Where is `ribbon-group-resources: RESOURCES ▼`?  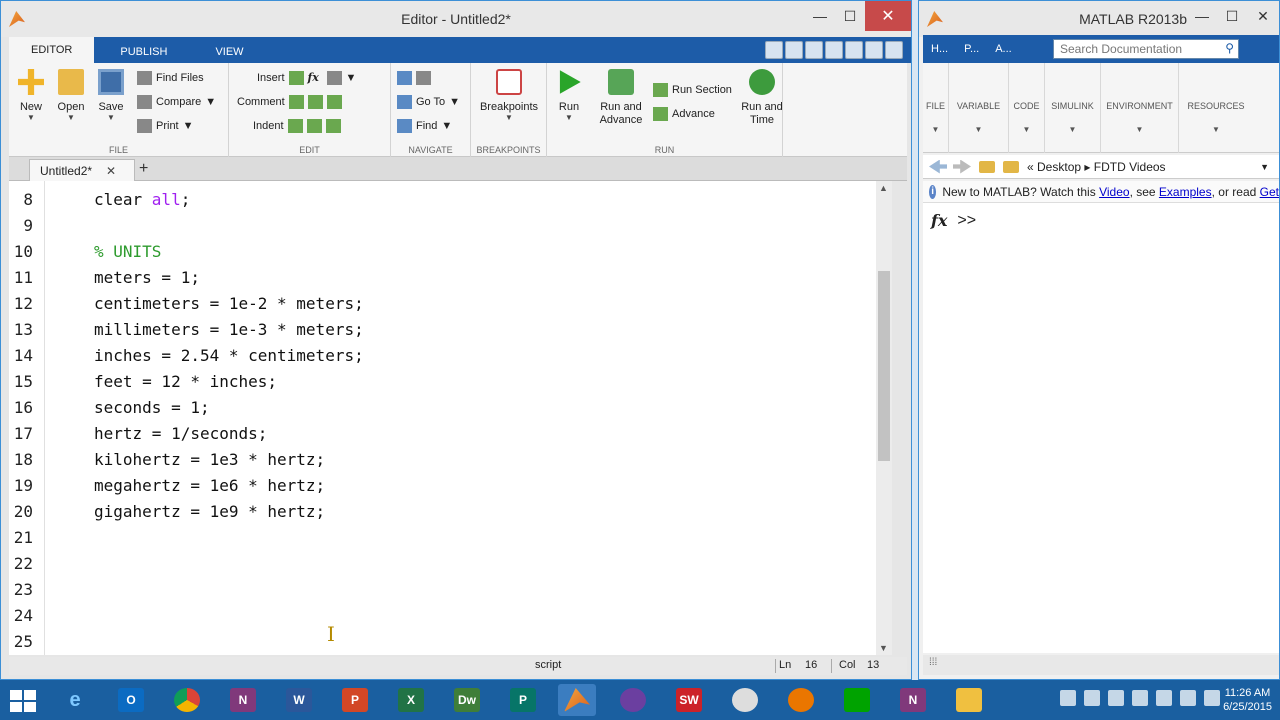 ribbon-group-resources: RESOURCES ▼ is located at coordinates (1216, 108).